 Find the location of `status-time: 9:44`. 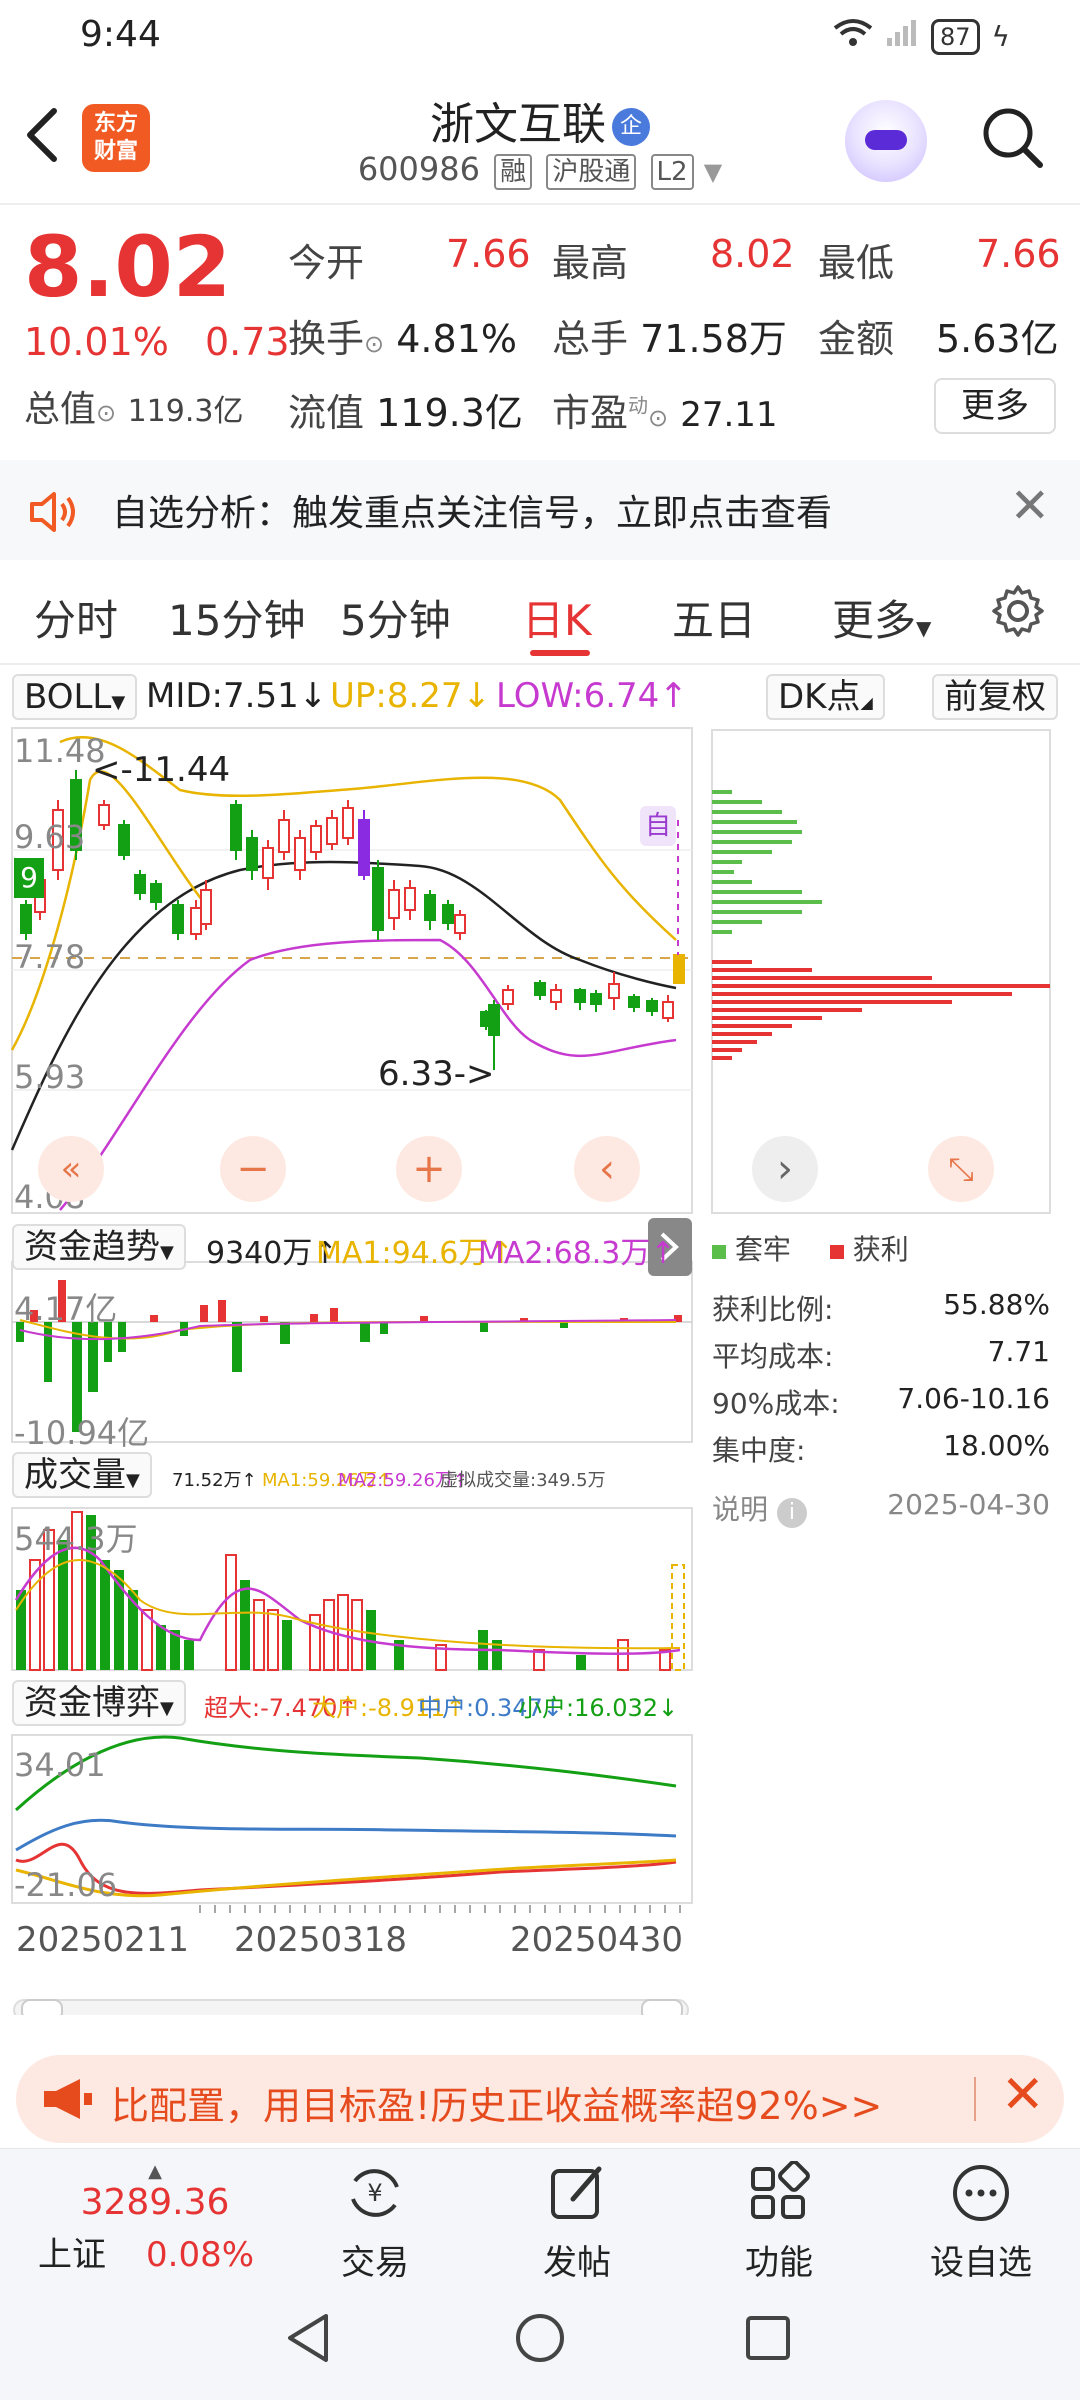

status-time: 9:44 is located at coordinates (120, 34).